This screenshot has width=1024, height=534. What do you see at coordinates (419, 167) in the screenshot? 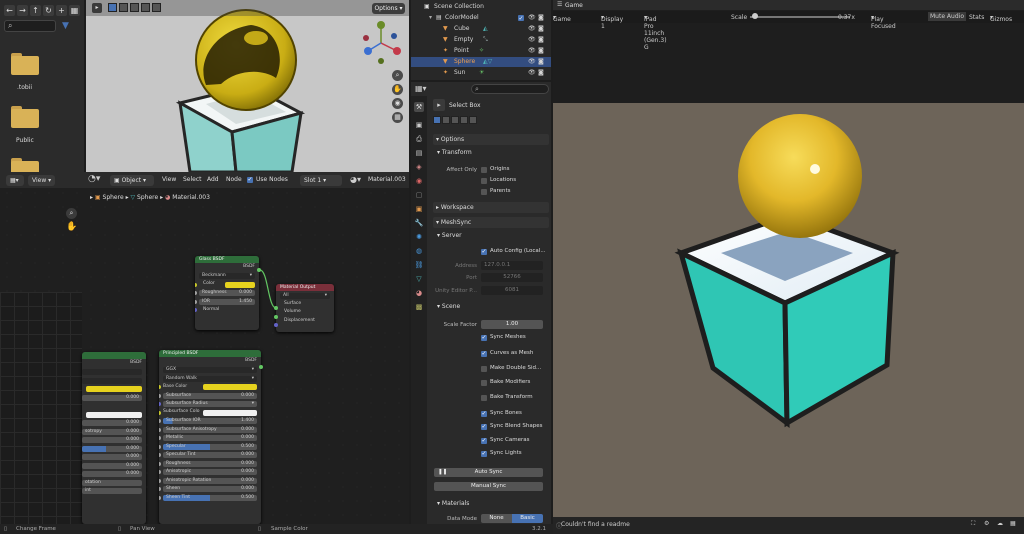
I see `scene-tab-icon: ◈` at bounding box center [419, 167].